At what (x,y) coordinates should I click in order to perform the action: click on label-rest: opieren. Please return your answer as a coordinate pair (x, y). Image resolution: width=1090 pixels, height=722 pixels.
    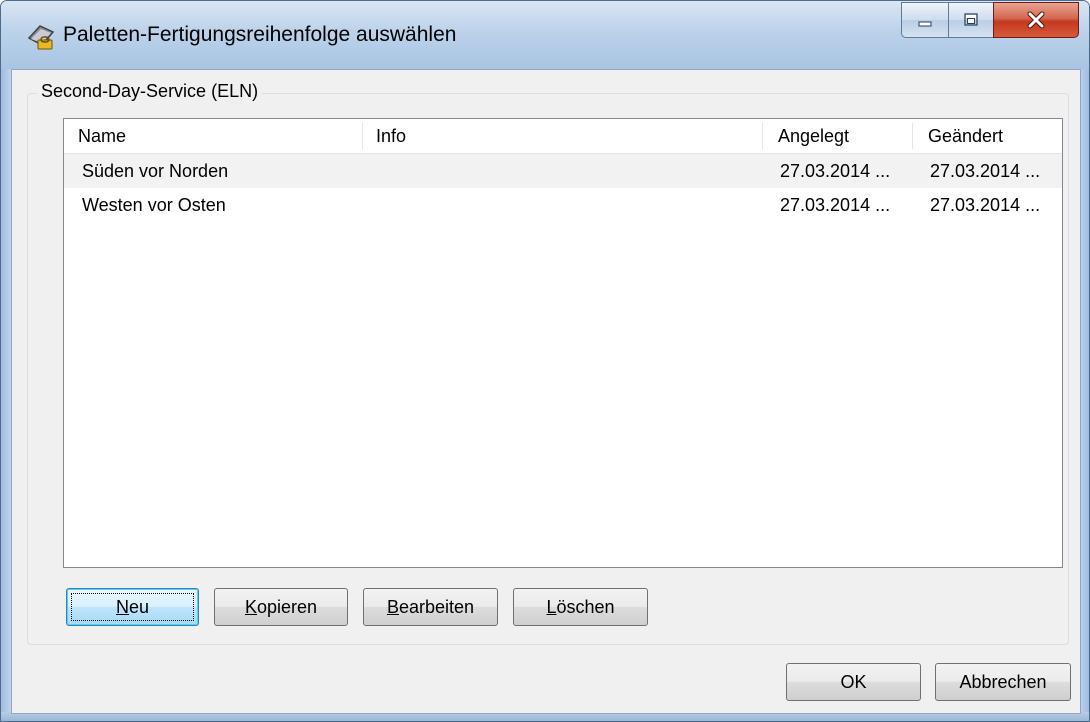
    Looking at the image, I should click on (287, 606).